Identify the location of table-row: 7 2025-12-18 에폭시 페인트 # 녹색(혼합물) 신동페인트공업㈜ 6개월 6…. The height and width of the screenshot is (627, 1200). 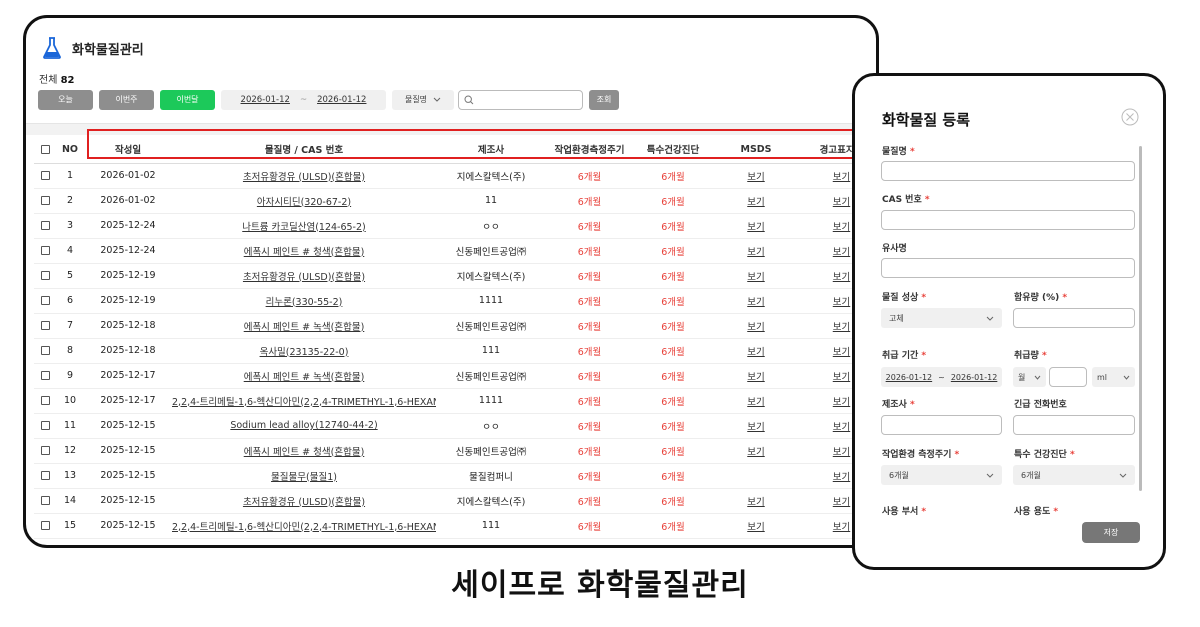
(455, 326).